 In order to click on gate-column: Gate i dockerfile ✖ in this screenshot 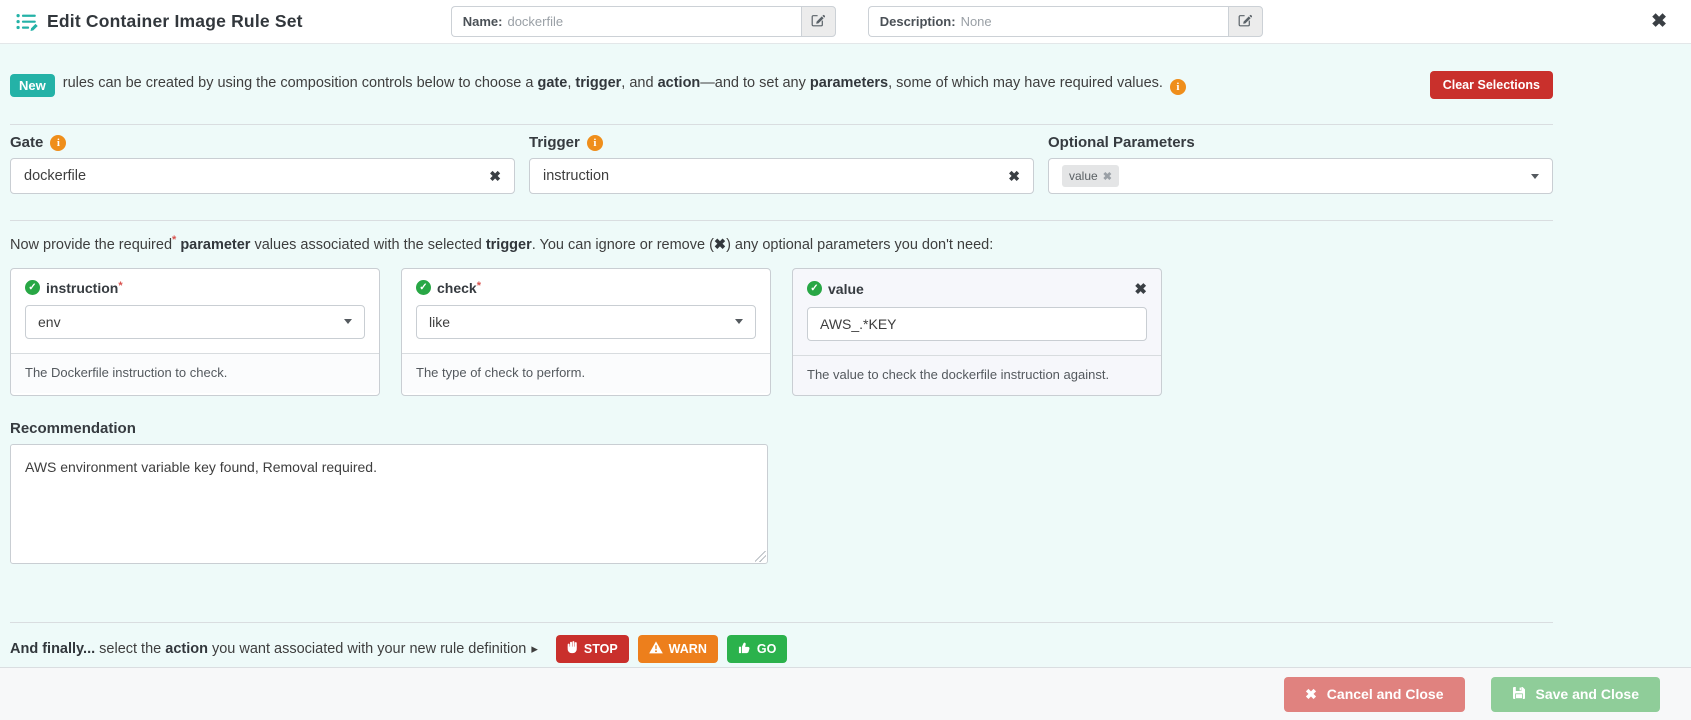, I will do `click(262, 164)`.